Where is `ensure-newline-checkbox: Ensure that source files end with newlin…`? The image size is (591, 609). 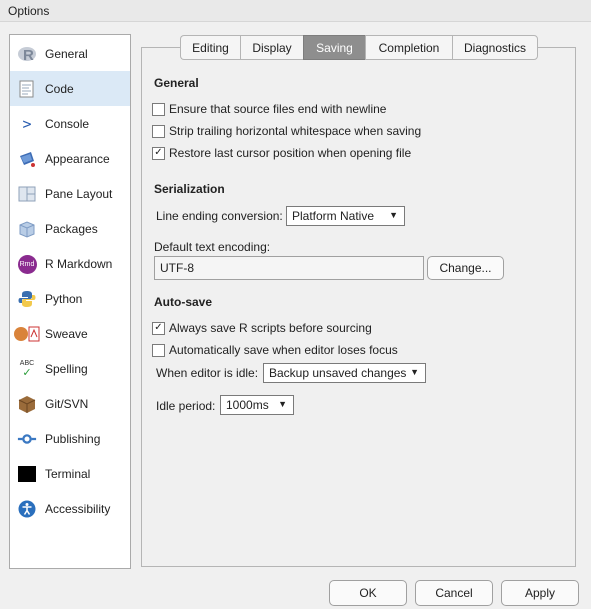 ensure-newline-checkbox: Ensure that source files end with newlin… is located at coordinates (269, 109).